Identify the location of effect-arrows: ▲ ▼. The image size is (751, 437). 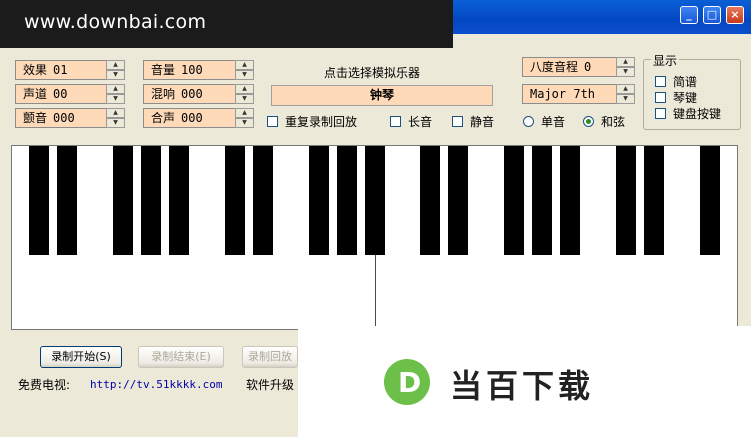
(115, 70).